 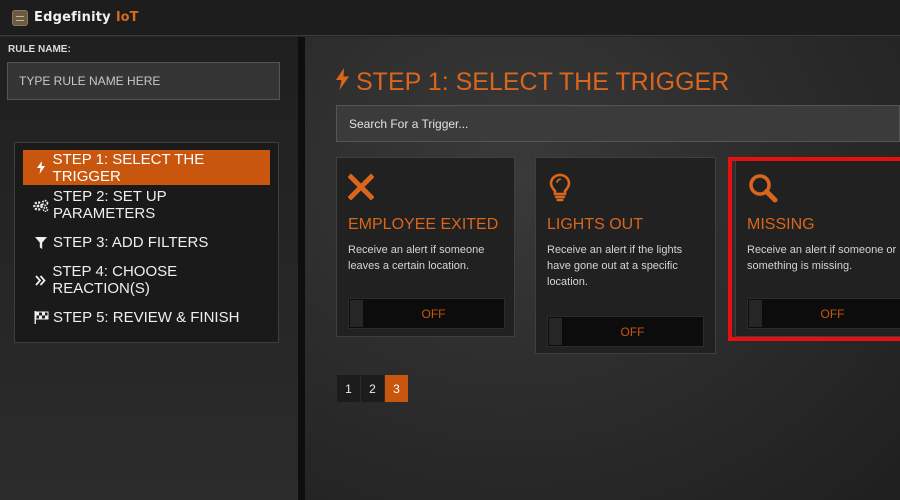 I want to click on page-2-button: 2, so click(x=372, y=388).